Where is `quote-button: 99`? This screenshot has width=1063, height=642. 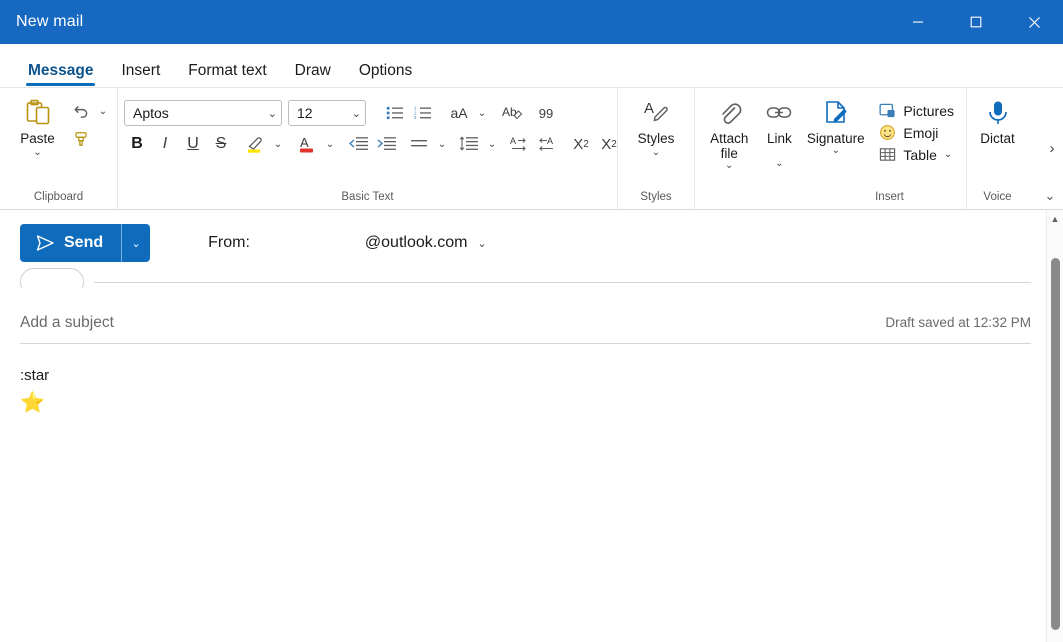 quote-button: 99 is located at coordinates (546, 113).